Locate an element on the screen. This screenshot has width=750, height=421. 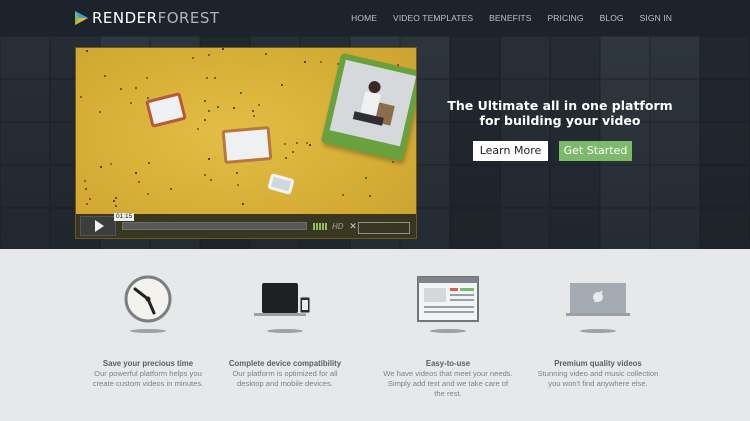
brand-logo: RENDERFOREST is located at coordinates (147, 18).